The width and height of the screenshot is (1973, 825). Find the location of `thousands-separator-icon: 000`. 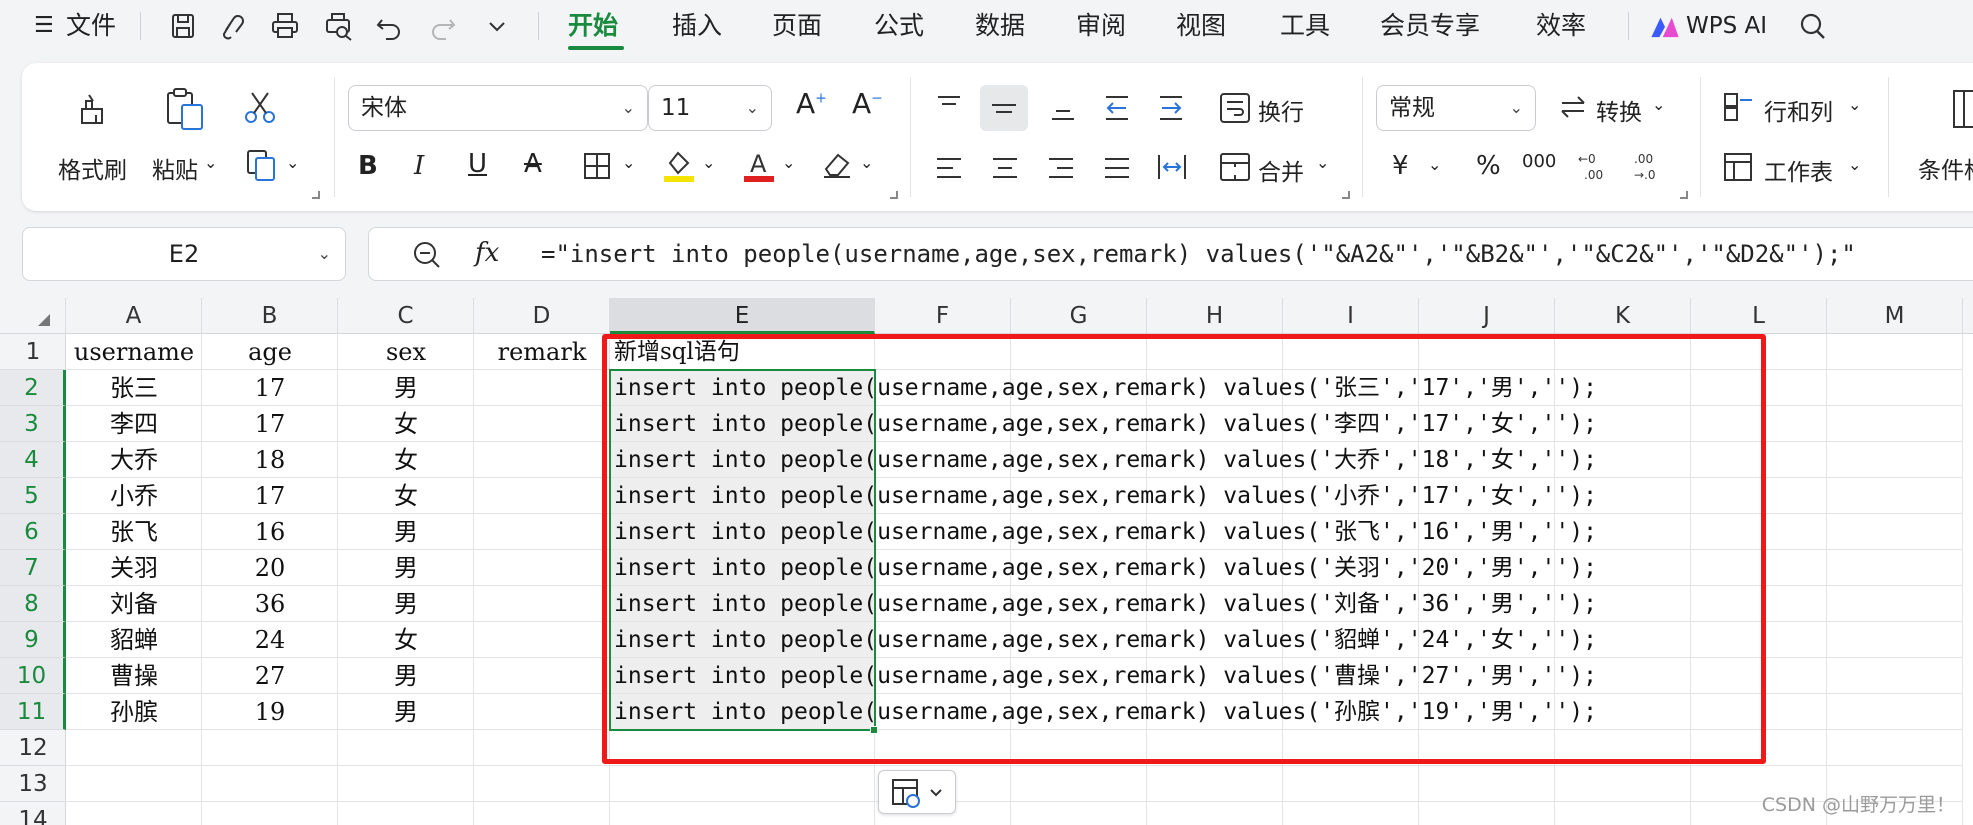

thousands-separator-icon: 000 is located at coordinates (1539, 161).